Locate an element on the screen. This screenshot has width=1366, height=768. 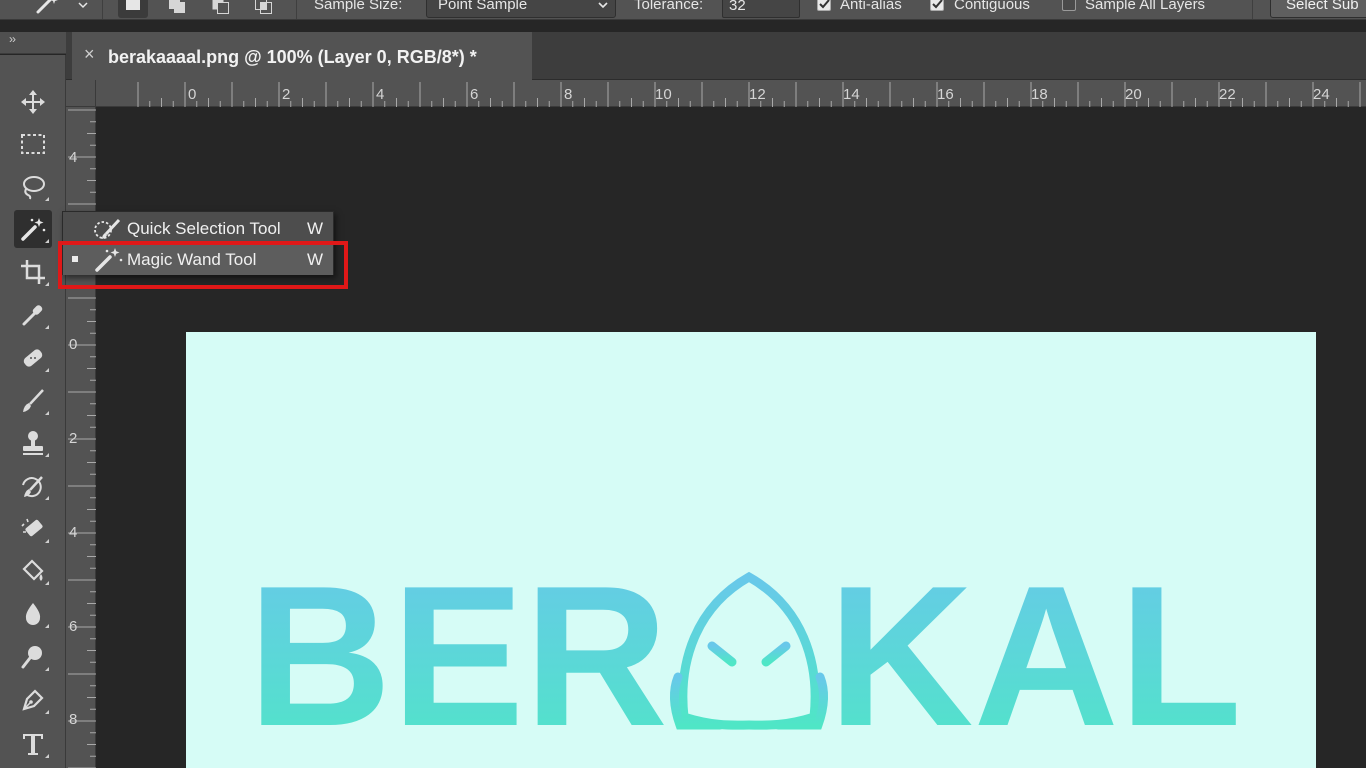
stamp-icon is located at coordinates (33, 443).